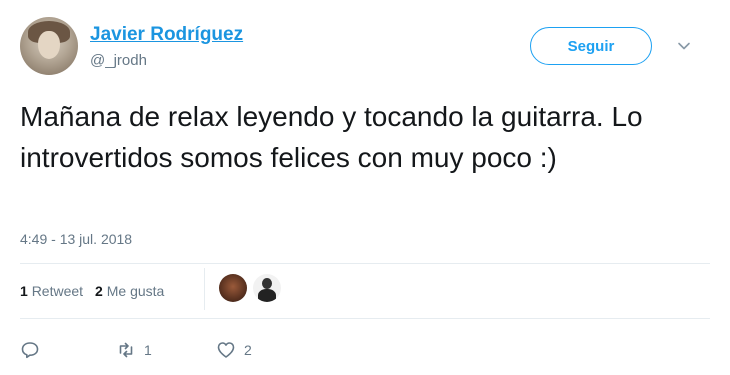  What do you see at coordinates (267, 283) in the screenshot?
I see `liker-avatar-head` at bounding box center [267, 283].